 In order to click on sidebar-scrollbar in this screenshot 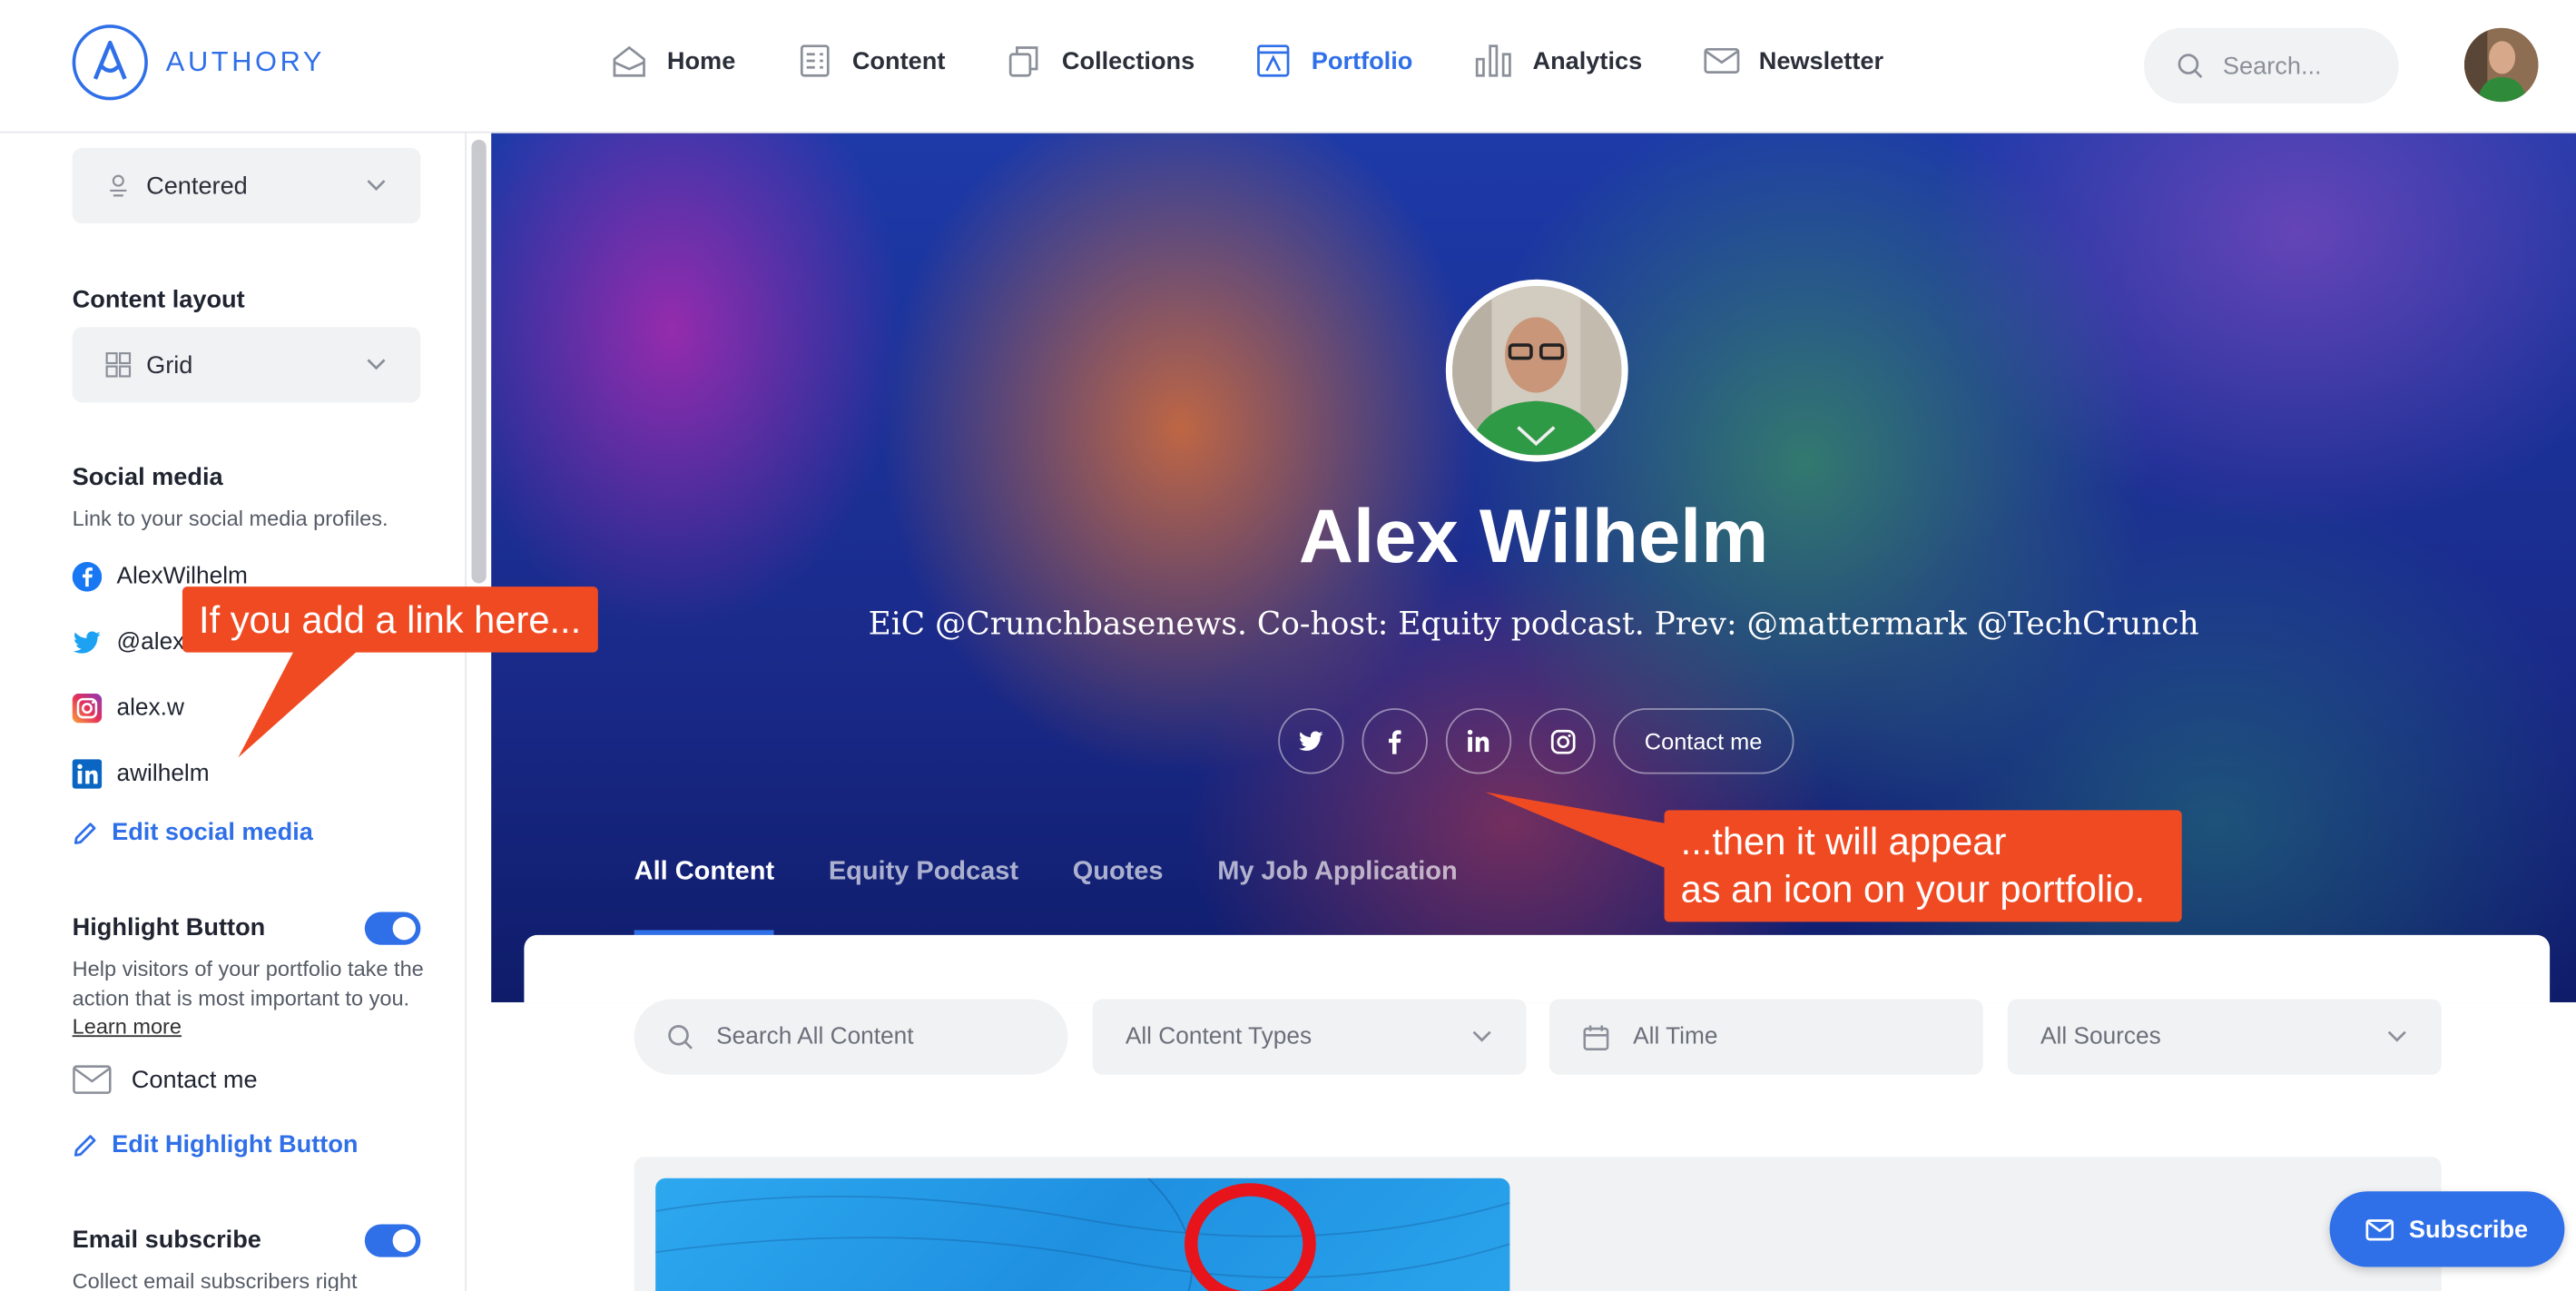, I will do `click(479, 362)`.